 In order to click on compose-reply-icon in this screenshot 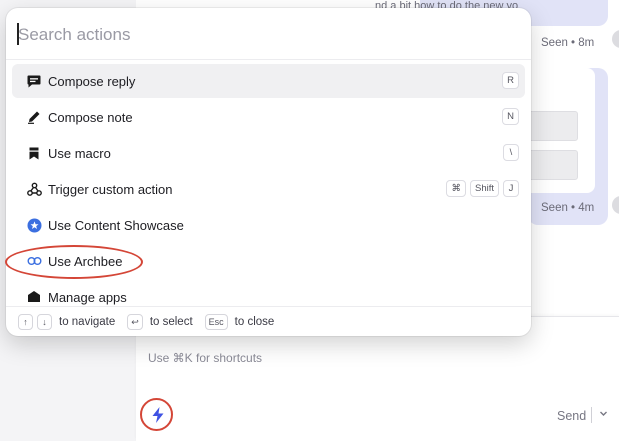, I will do `click(34, 81)`.